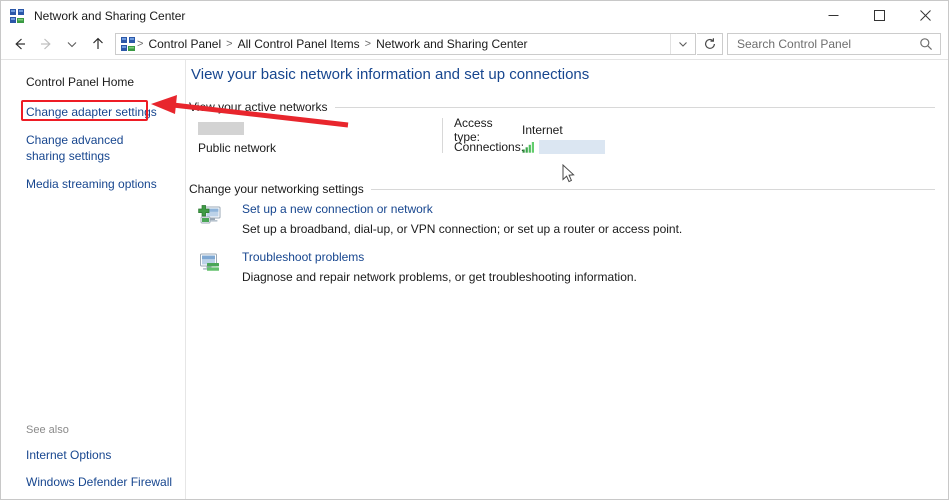  Describe the element at coordinates (825, 44) in the screenshot. I see `search-input` at that location.